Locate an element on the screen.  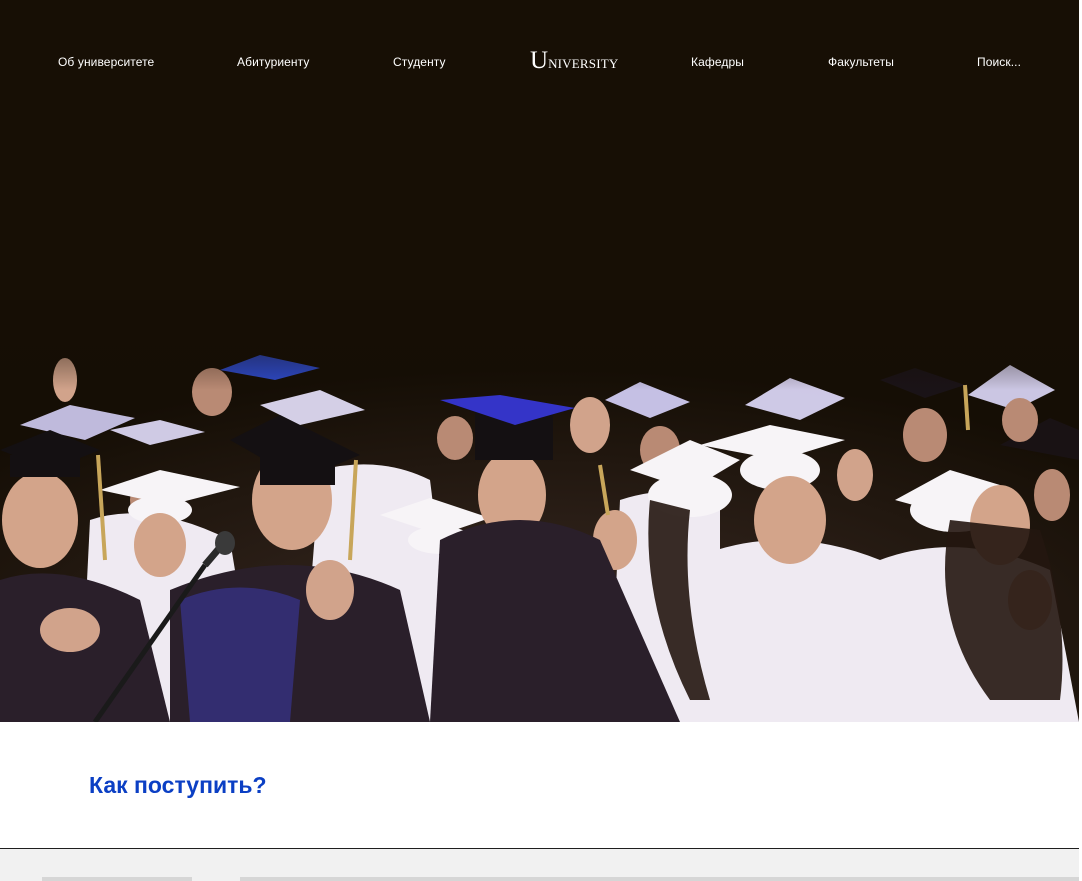
site-logo: UNIVERSITY is located at coordinates (574, 61).